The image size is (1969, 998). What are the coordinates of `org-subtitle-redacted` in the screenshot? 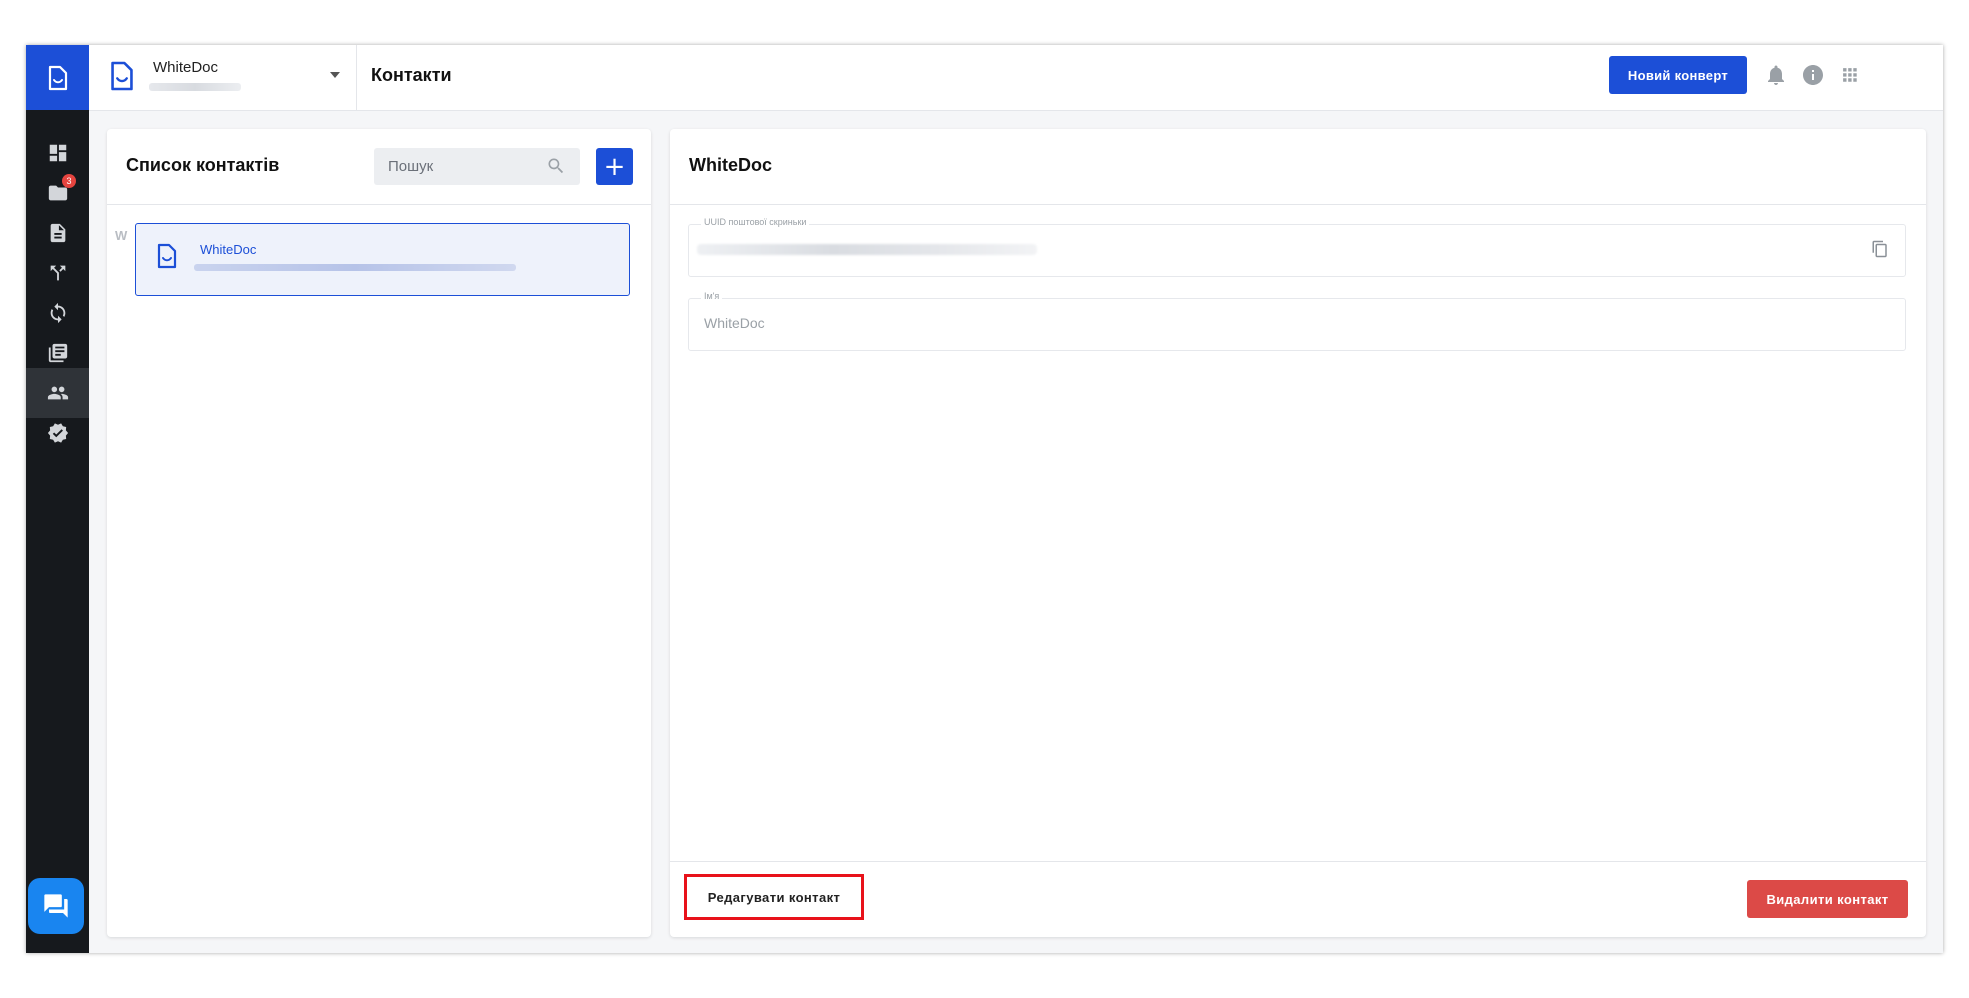 It's located at (195, 87).